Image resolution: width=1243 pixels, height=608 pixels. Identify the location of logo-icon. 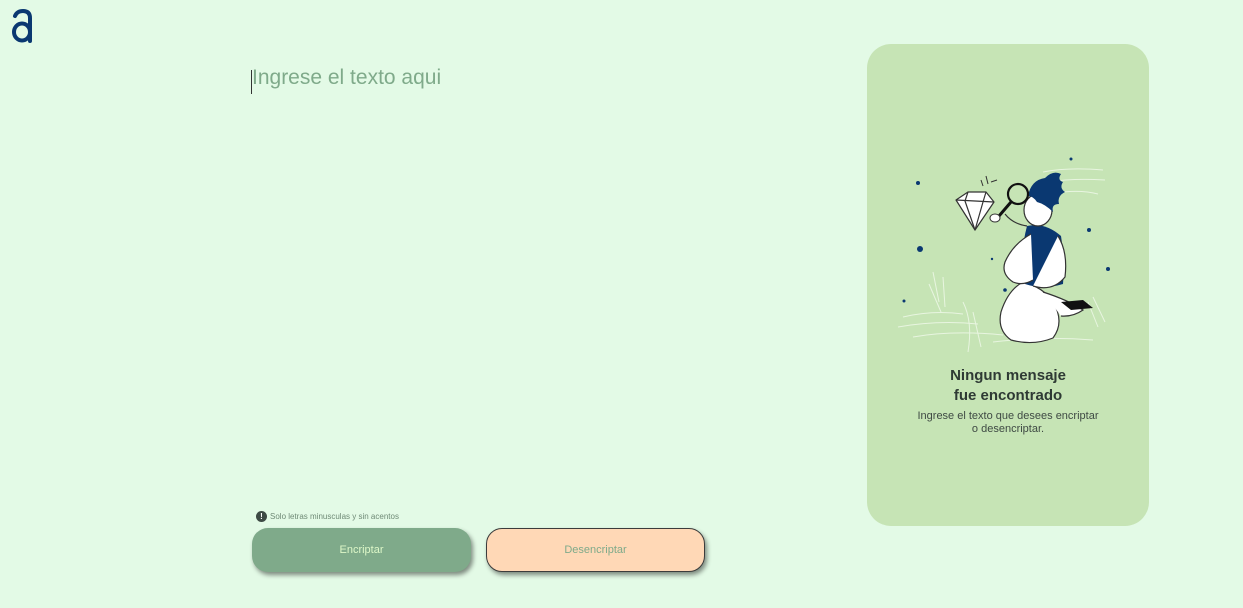
(22, 25).